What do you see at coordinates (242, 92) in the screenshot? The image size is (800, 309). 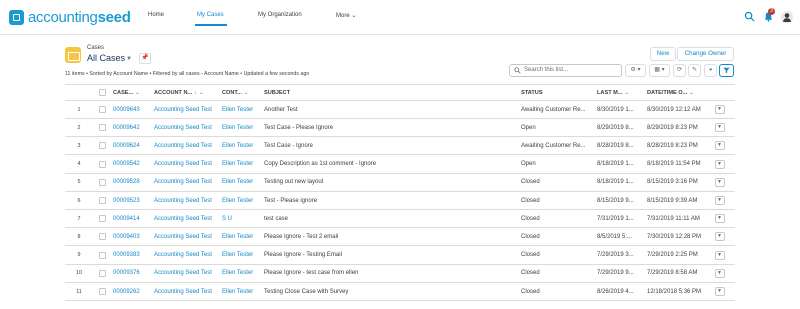 I see `col-header-contact: CONT... ⌄` at bounding box center [242, 92].